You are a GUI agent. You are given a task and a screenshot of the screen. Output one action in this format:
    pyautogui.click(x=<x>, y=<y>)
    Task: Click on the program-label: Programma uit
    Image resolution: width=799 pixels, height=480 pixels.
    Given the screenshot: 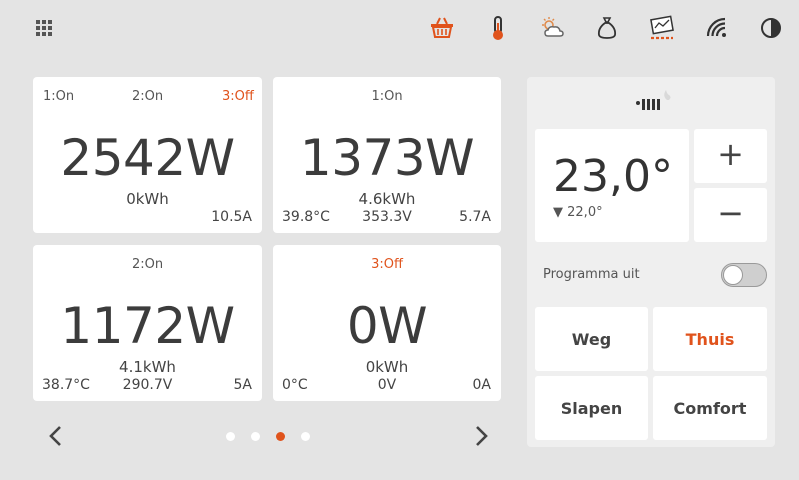 What is the action you would take?
    pyautogui.click(x=591, y=274)
    